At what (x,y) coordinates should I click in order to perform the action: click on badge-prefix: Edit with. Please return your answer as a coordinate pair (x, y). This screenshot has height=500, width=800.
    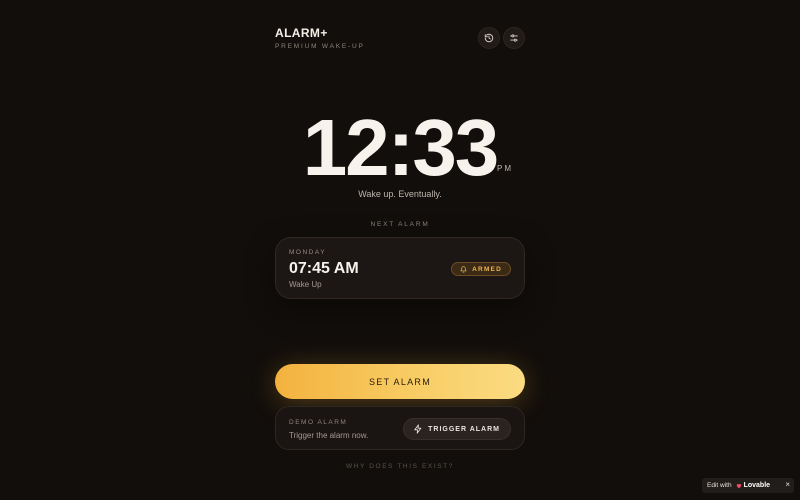
    Looking at the image, I should click on (719, 485).